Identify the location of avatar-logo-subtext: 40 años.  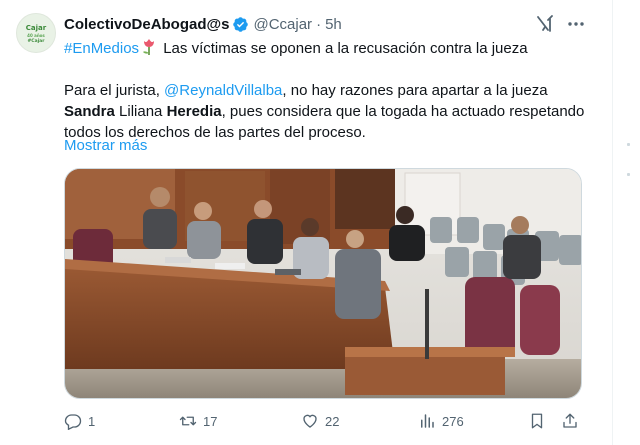
(36, 35).